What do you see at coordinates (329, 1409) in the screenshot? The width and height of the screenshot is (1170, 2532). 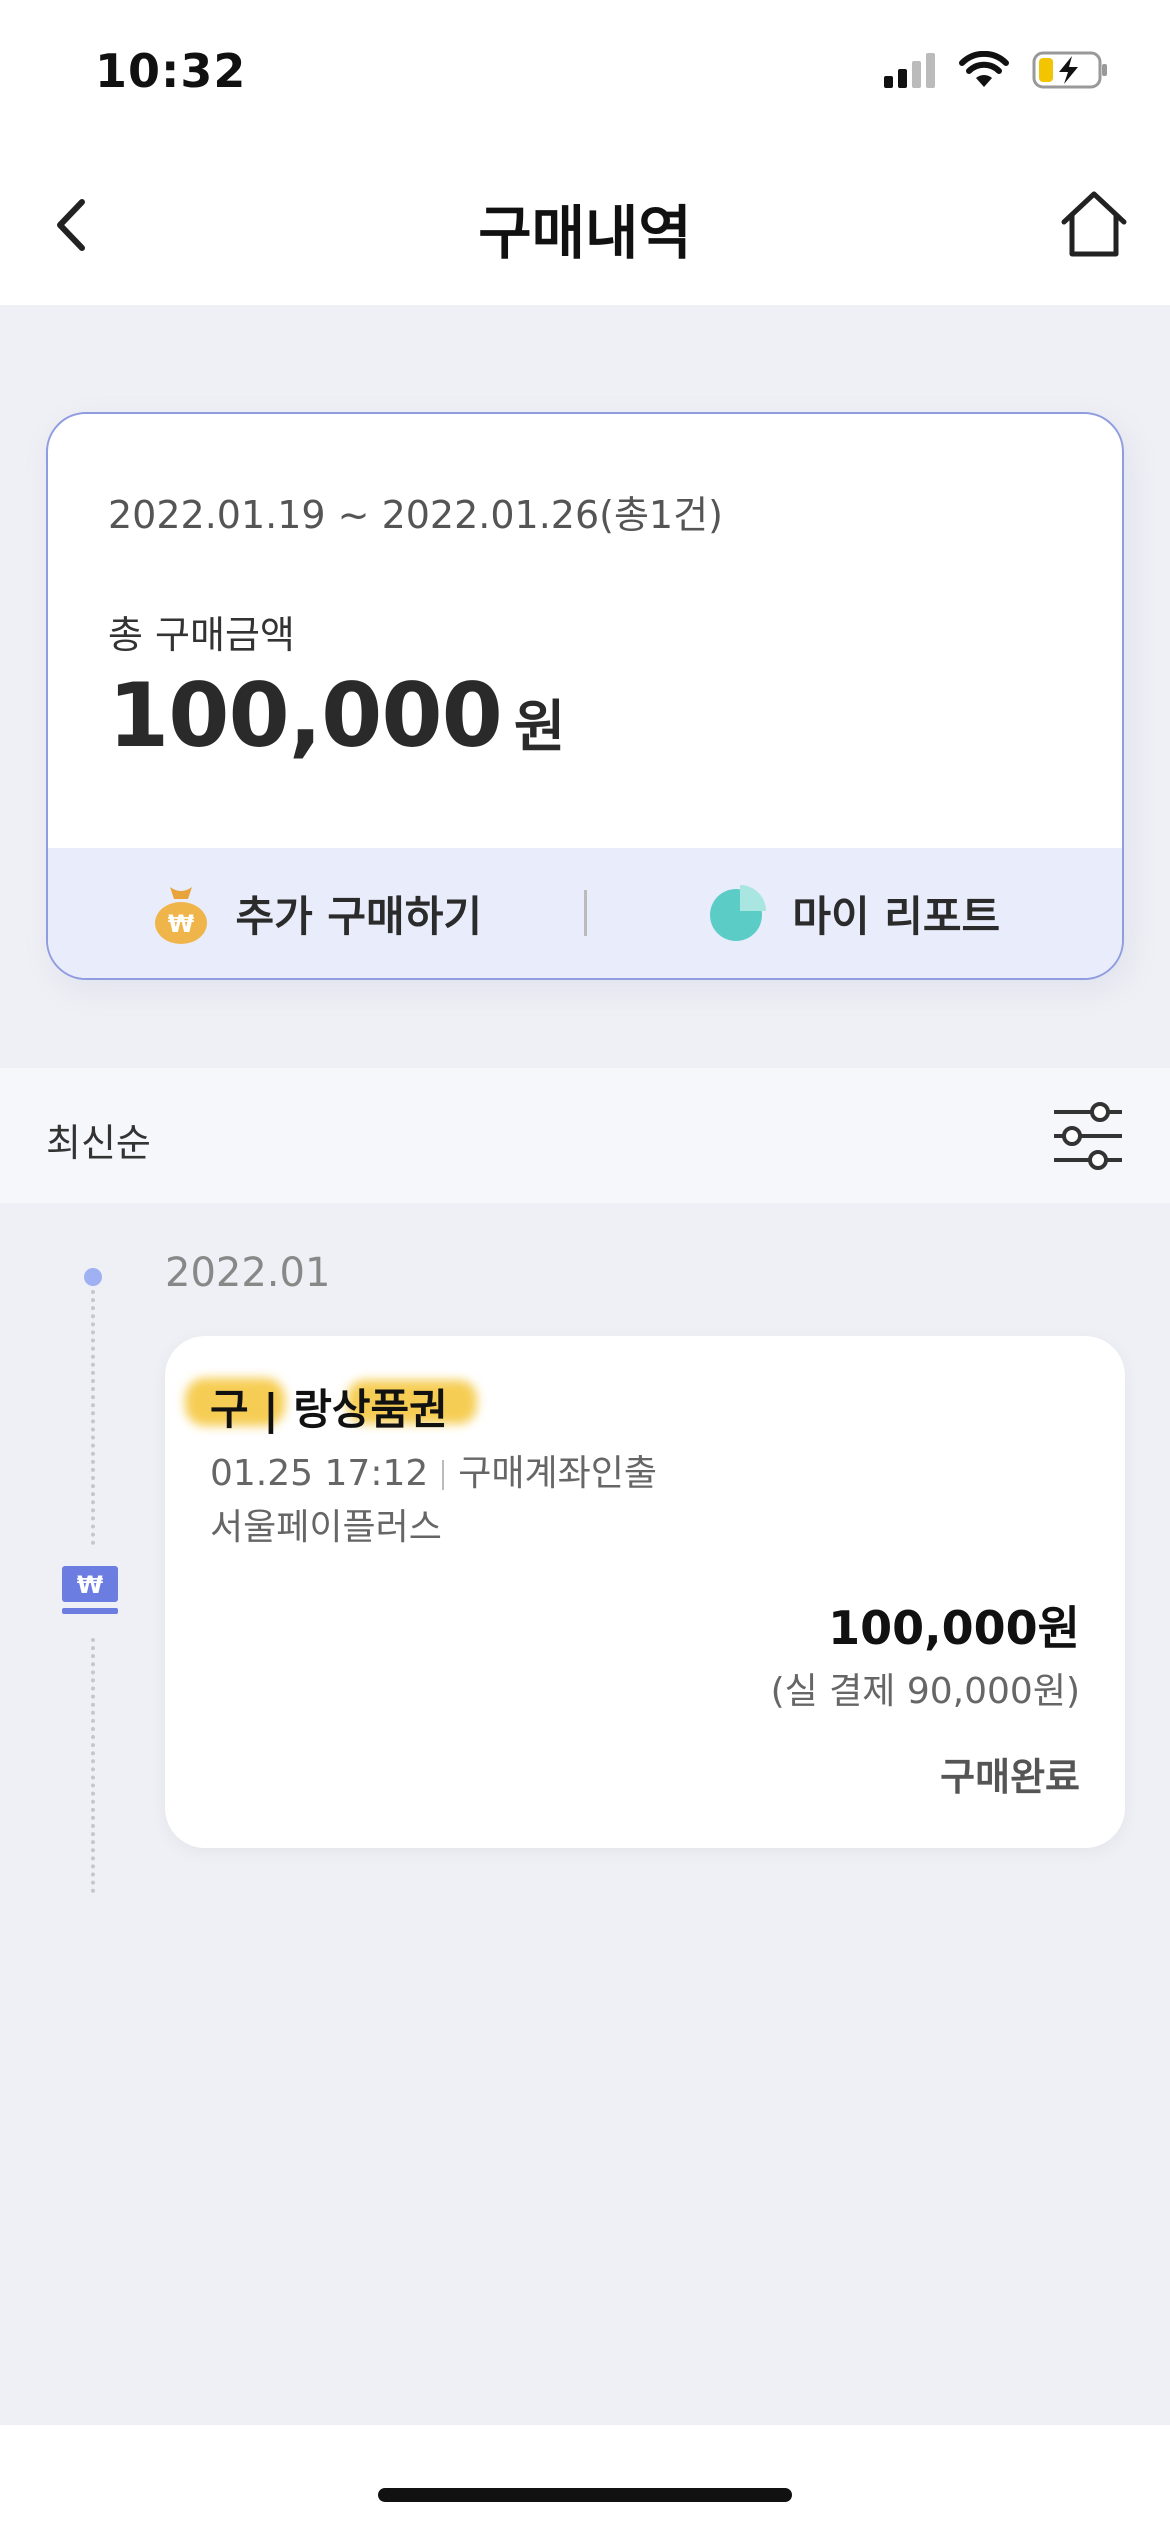 I see `item-title: 구 | 랑상품권` at bounding box center [329, 1409].